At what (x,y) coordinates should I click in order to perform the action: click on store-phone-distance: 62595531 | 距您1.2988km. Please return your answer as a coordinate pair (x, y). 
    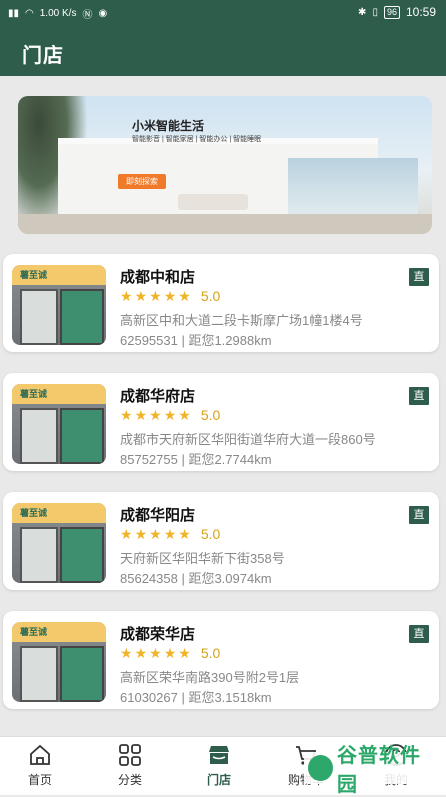
    Looking at the image, I should click on (196, 340).